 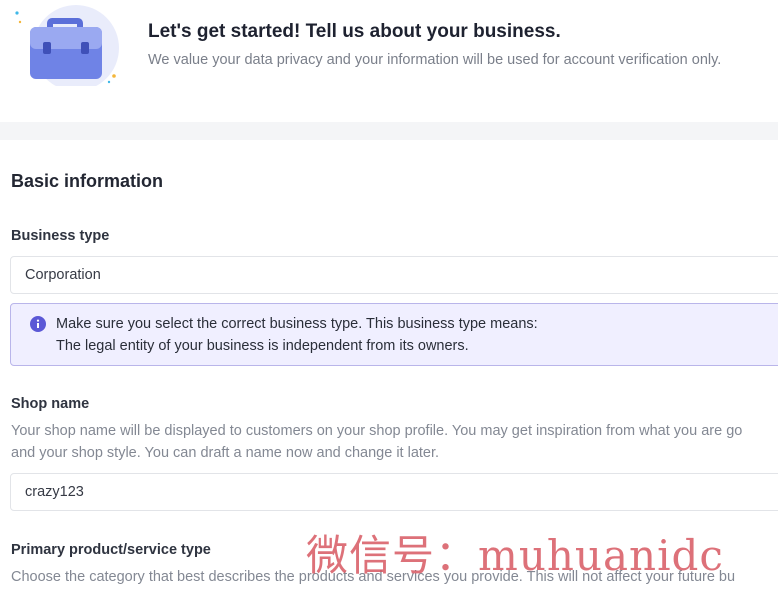 I want to click on section-divider, so click(x=389, y=131).